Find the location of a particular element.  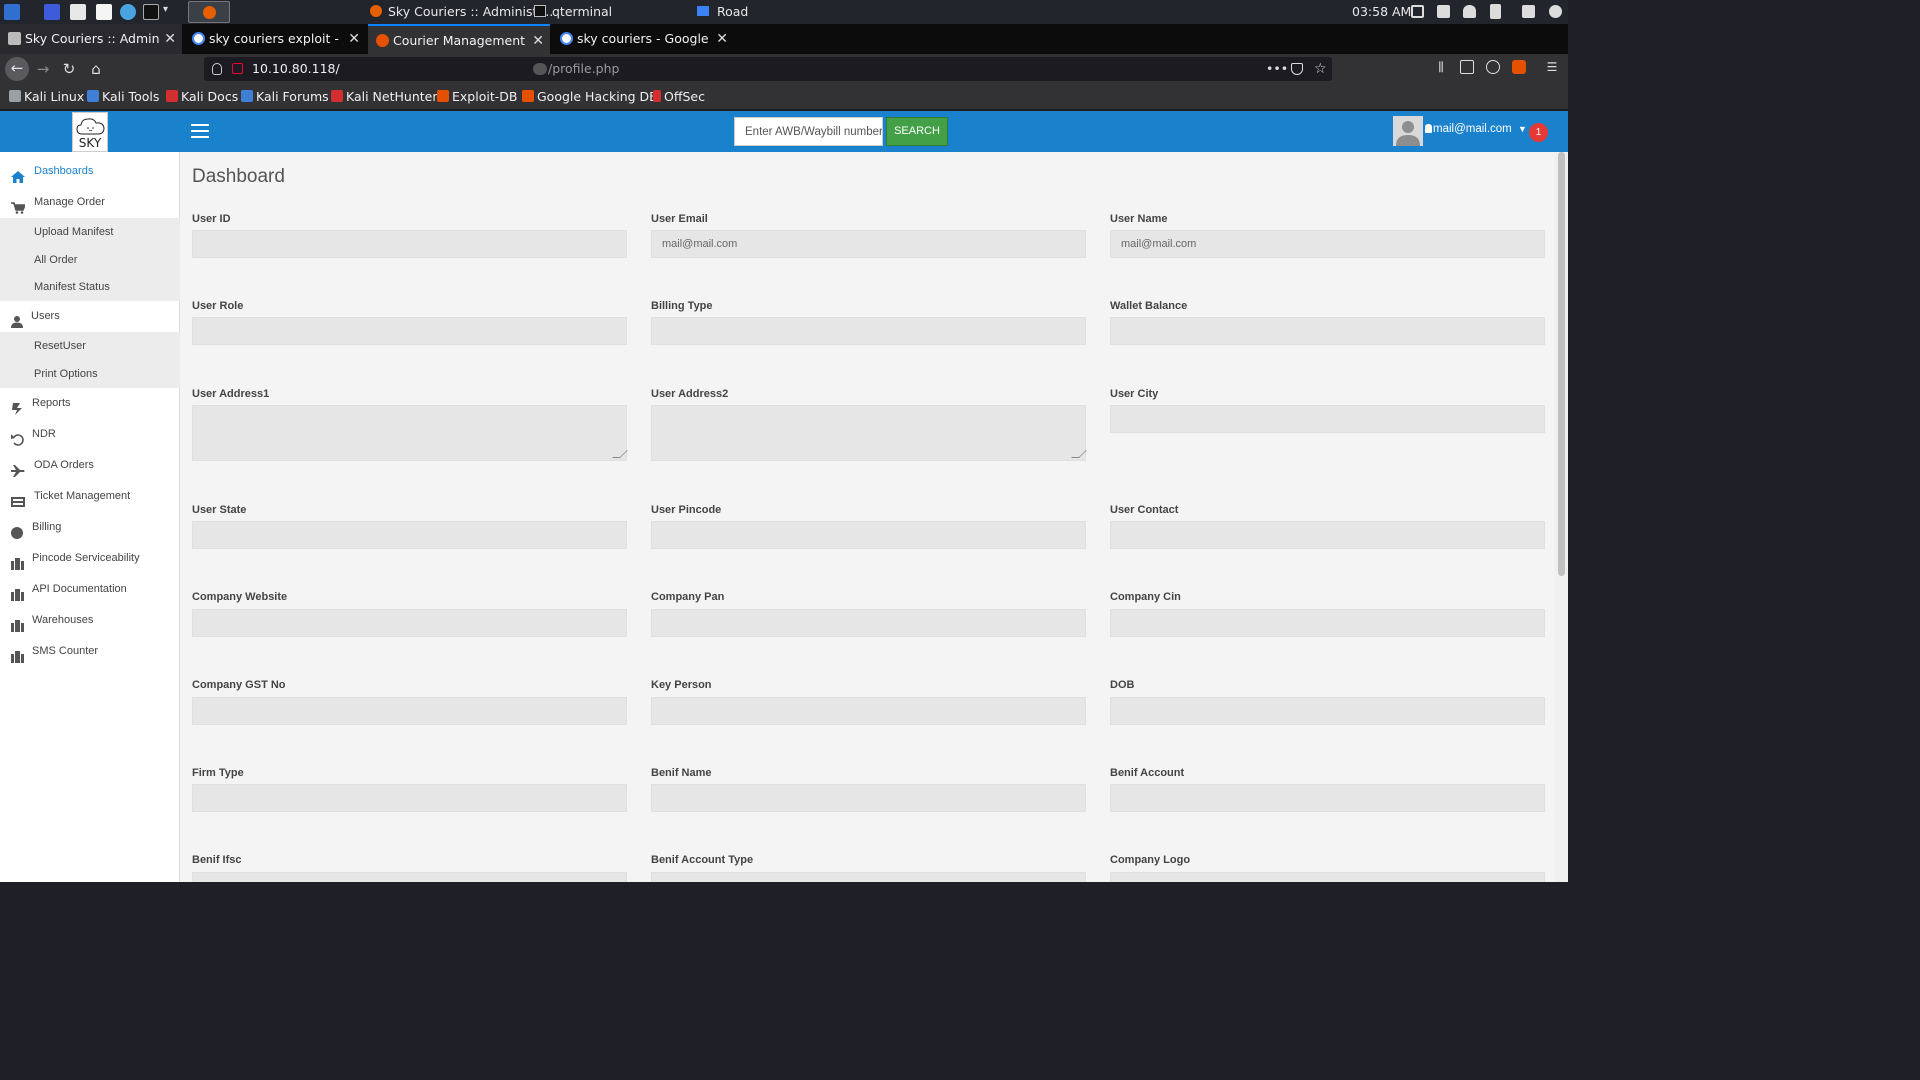

user-pincode-field is located at coordinates (868, 535).